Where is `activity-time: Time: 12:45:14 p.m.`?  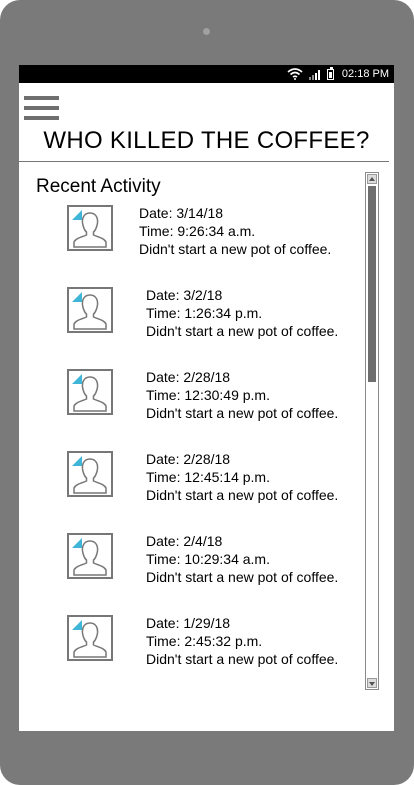
activity-time: Time: 12:45:14 p.m. is located at coordinates (208, 477).